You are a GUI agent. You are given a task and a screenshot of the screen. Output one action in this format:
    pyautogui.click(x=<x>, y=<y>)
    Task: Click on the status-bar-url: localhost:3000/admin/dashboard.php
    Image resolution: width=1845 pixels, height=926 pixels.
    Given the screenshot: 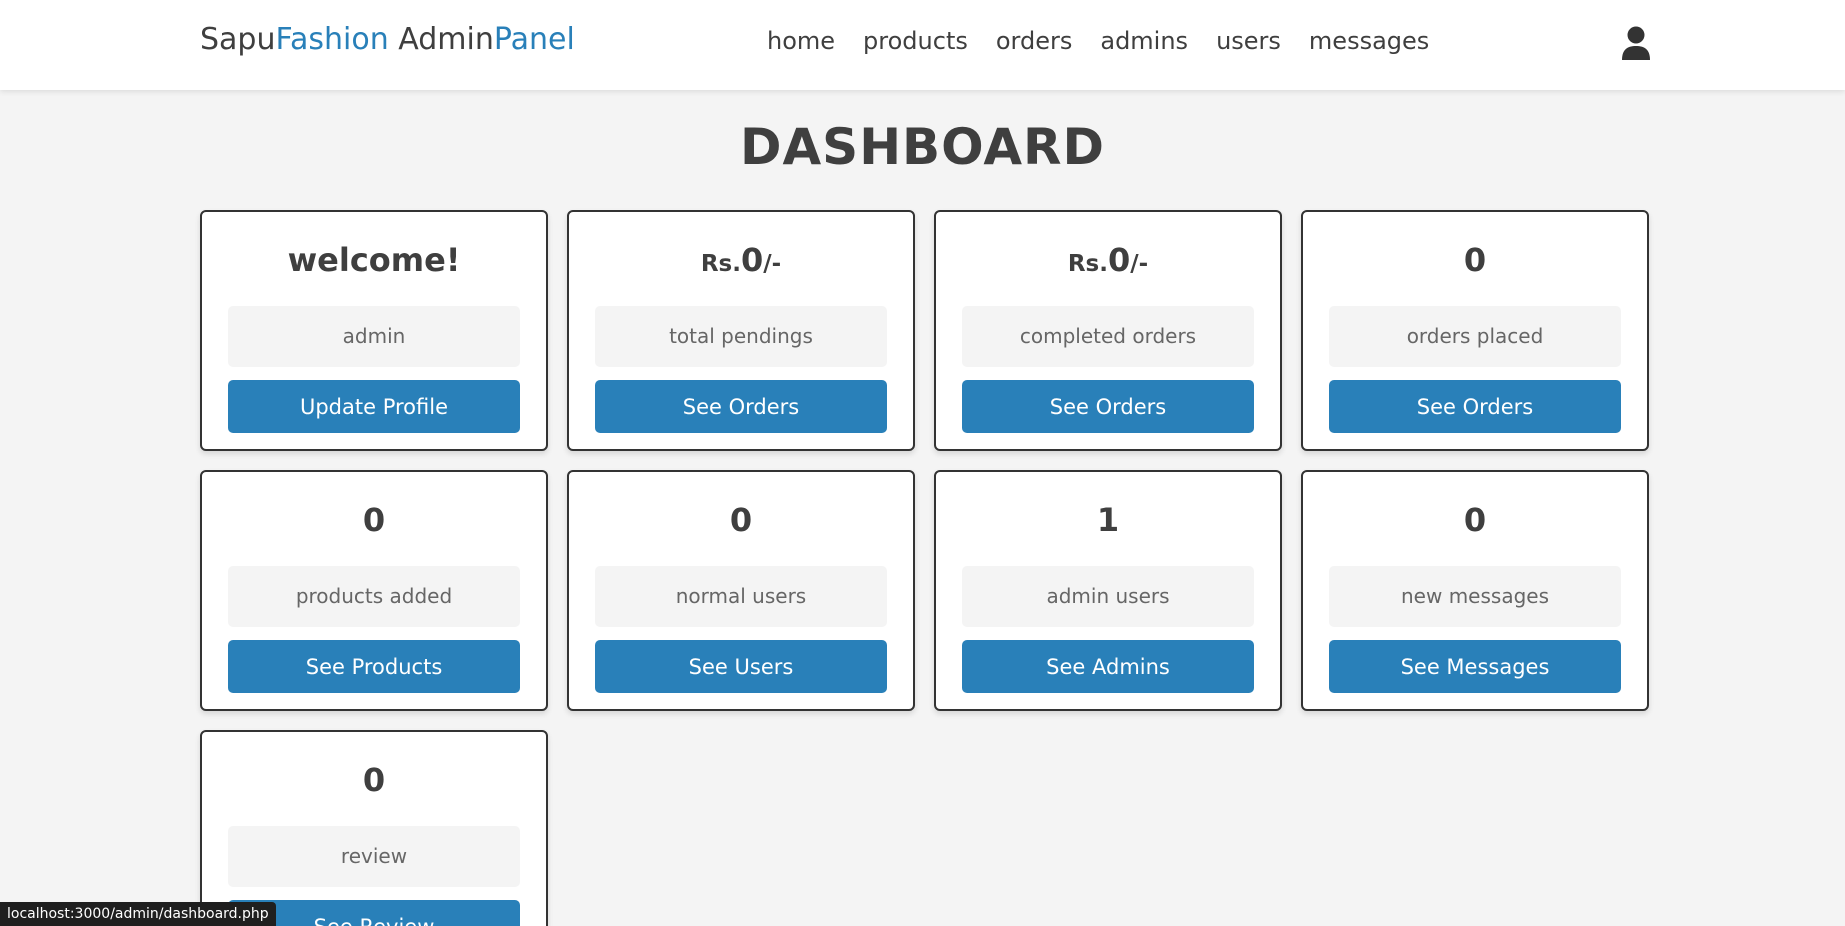 What is the action you would take?
    pyautogui.click(x=138, y=914)
    